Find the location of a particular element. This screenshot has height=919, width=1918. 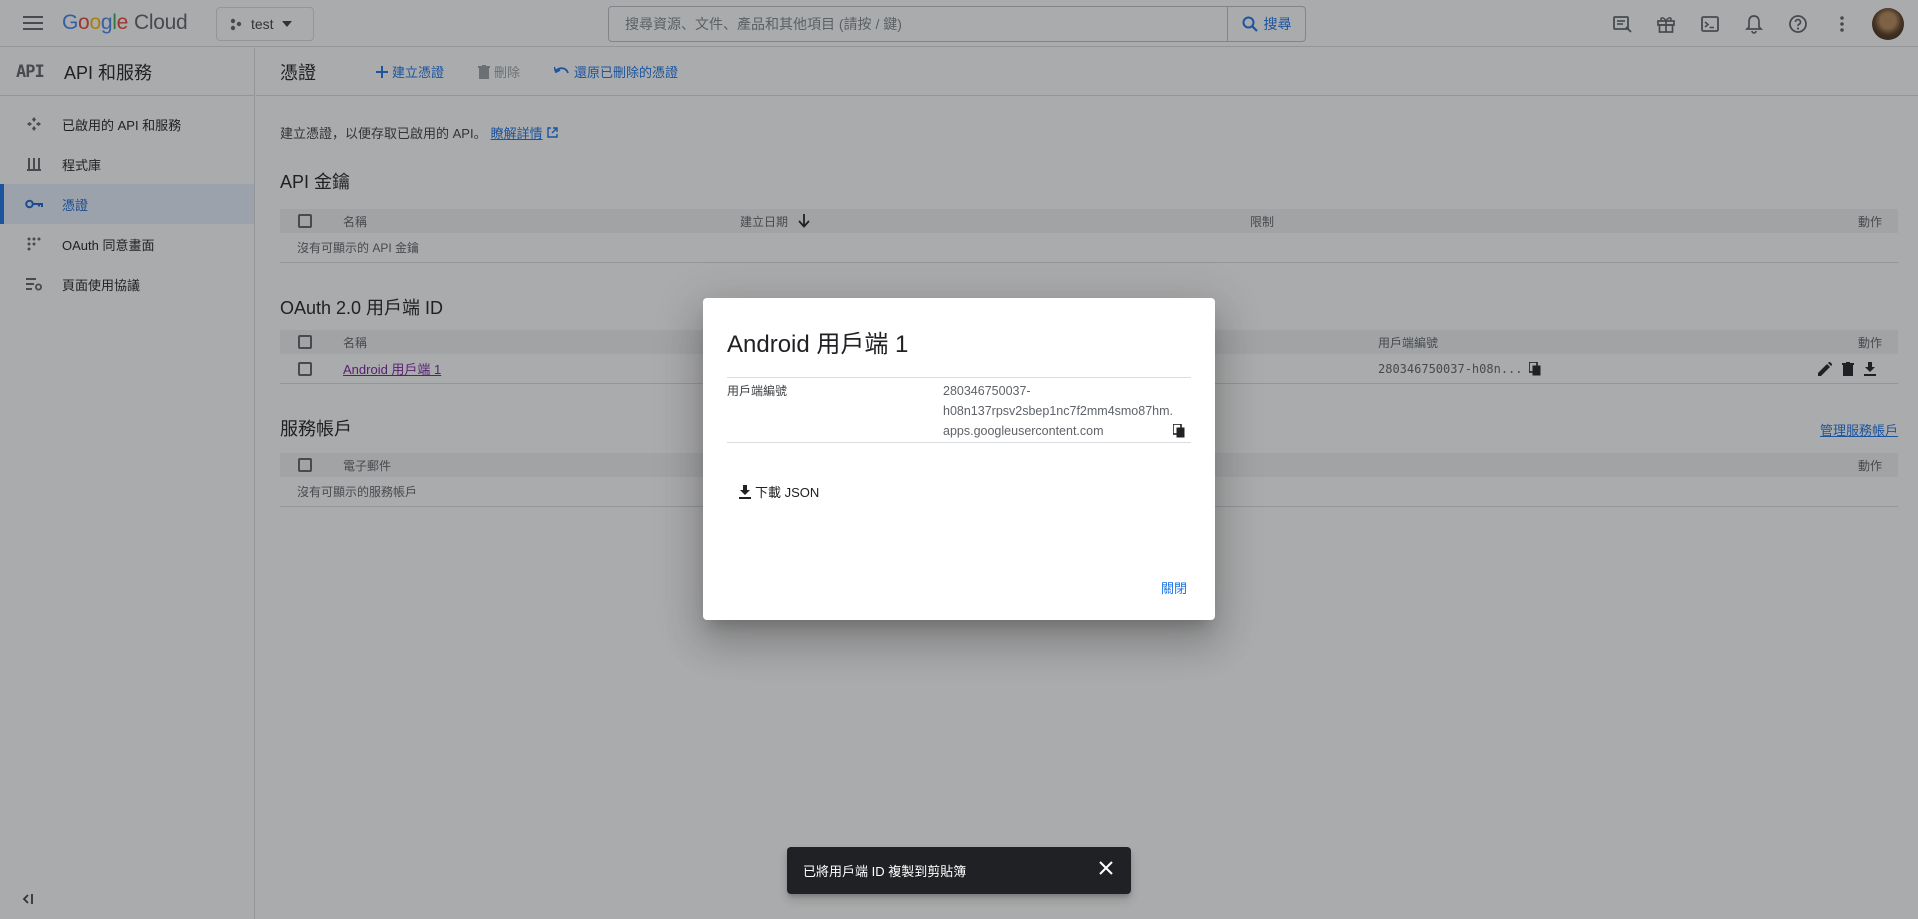

copy-icon is located at coordinates (1179, 431).